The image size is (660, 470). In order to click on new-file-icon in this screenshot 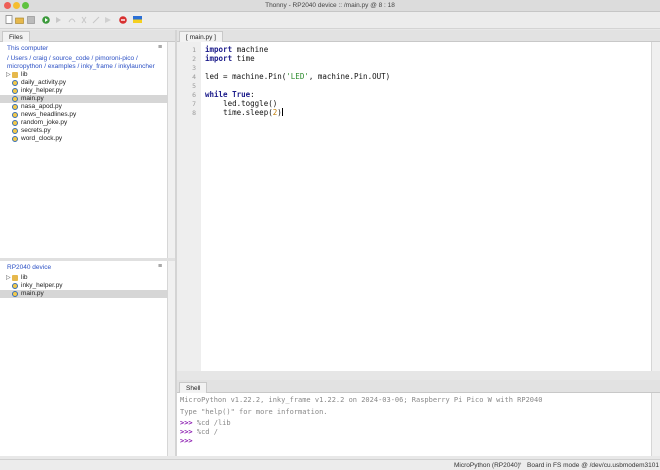, I will do `click(8, 19)`.